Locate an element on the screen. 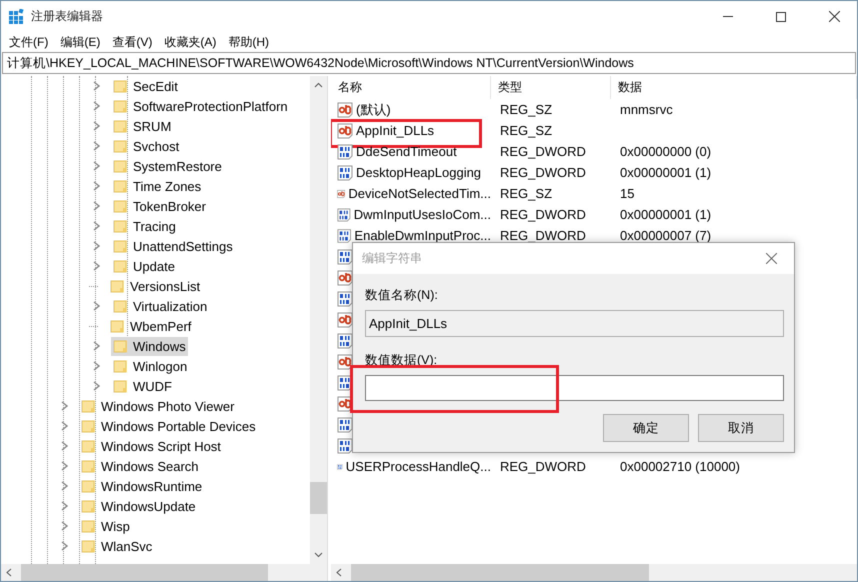  menu-item: 文件(F) is located at coordinates (28, 42).